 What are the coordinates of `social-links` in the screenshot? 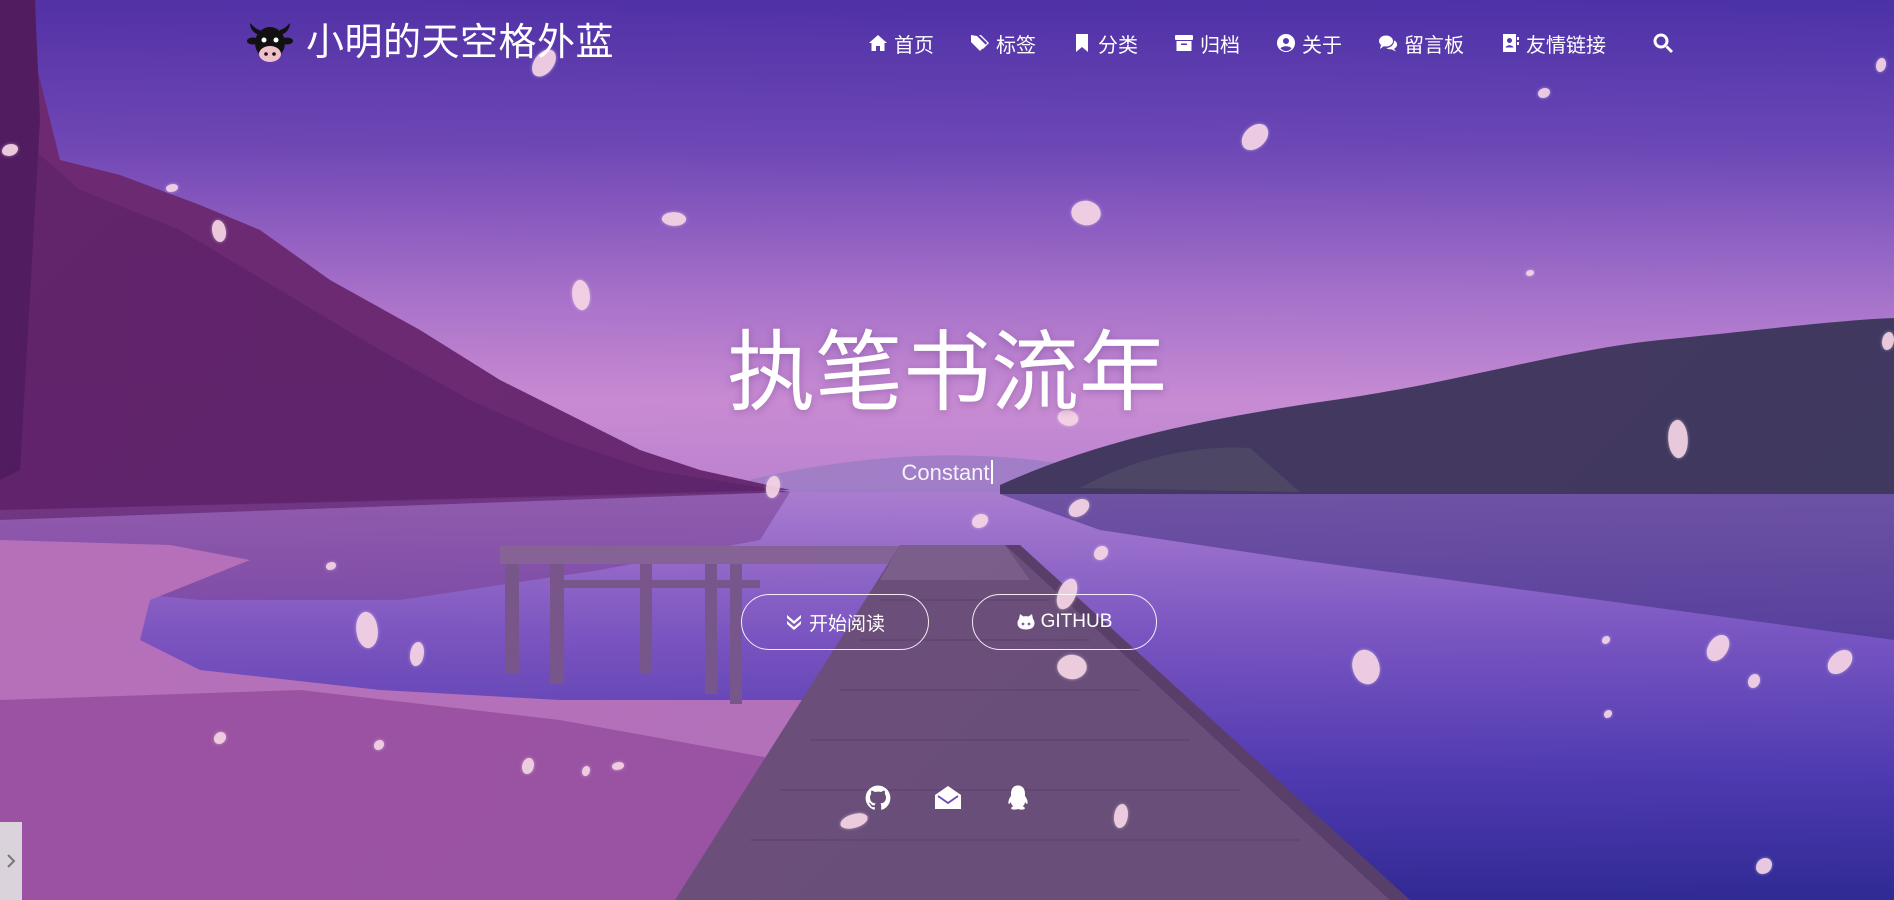 It's located at (954, 800).